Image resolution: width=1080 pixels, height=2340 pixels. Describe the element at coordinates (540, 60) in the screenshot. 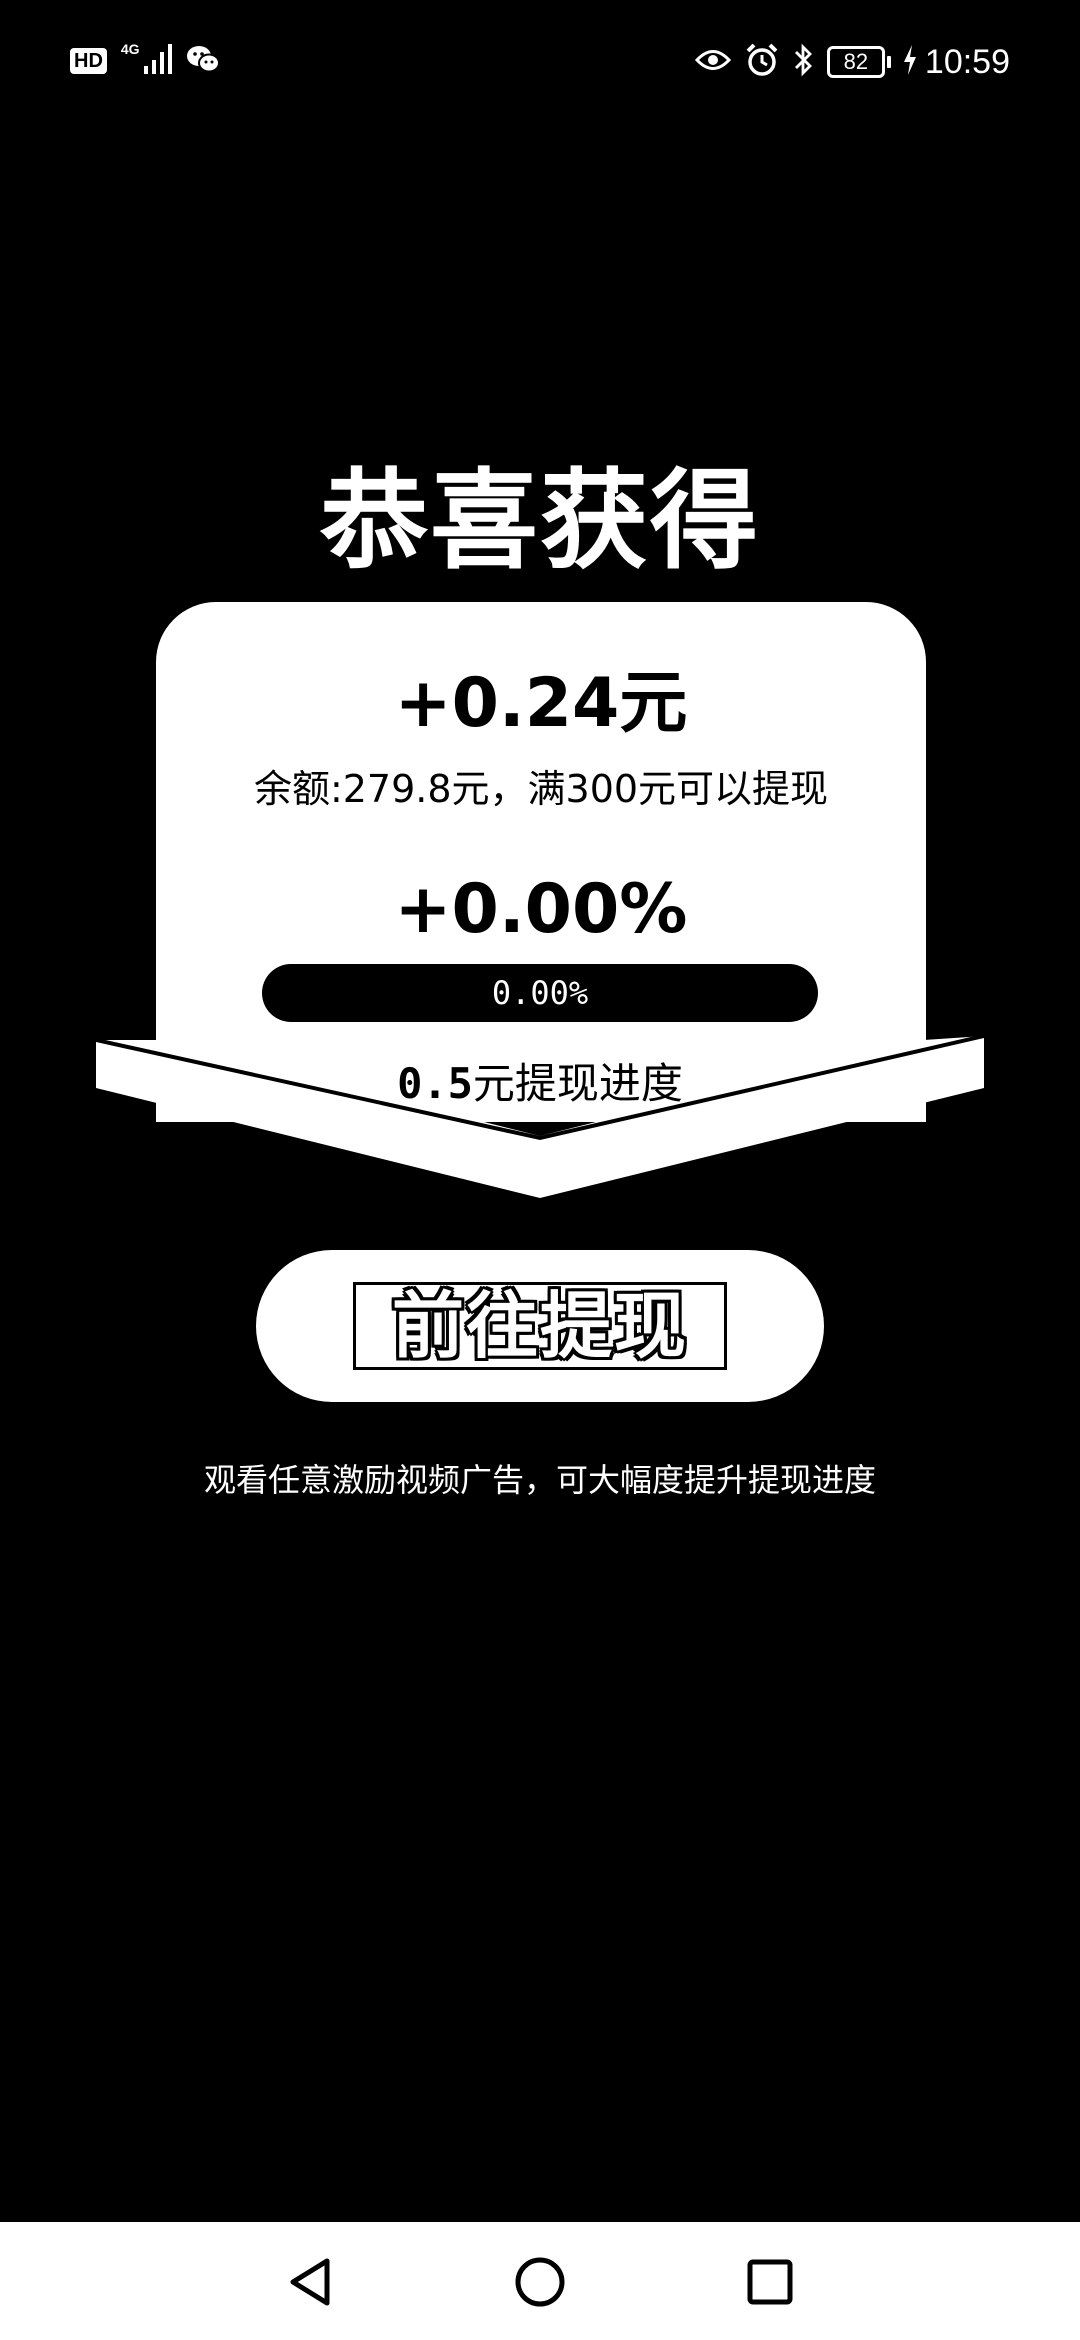

I see `status-bar: HD 4G 82 10:59` at that location.